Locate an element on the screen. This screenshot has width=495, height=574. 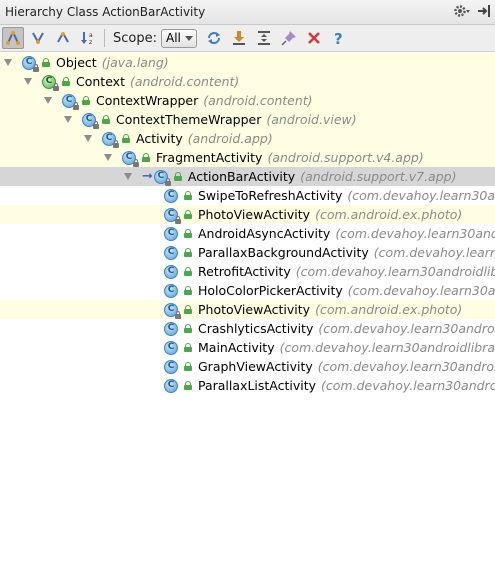
title-bar: Hierarchy Class ActionBarActivity is located at coordinates (247, 12).